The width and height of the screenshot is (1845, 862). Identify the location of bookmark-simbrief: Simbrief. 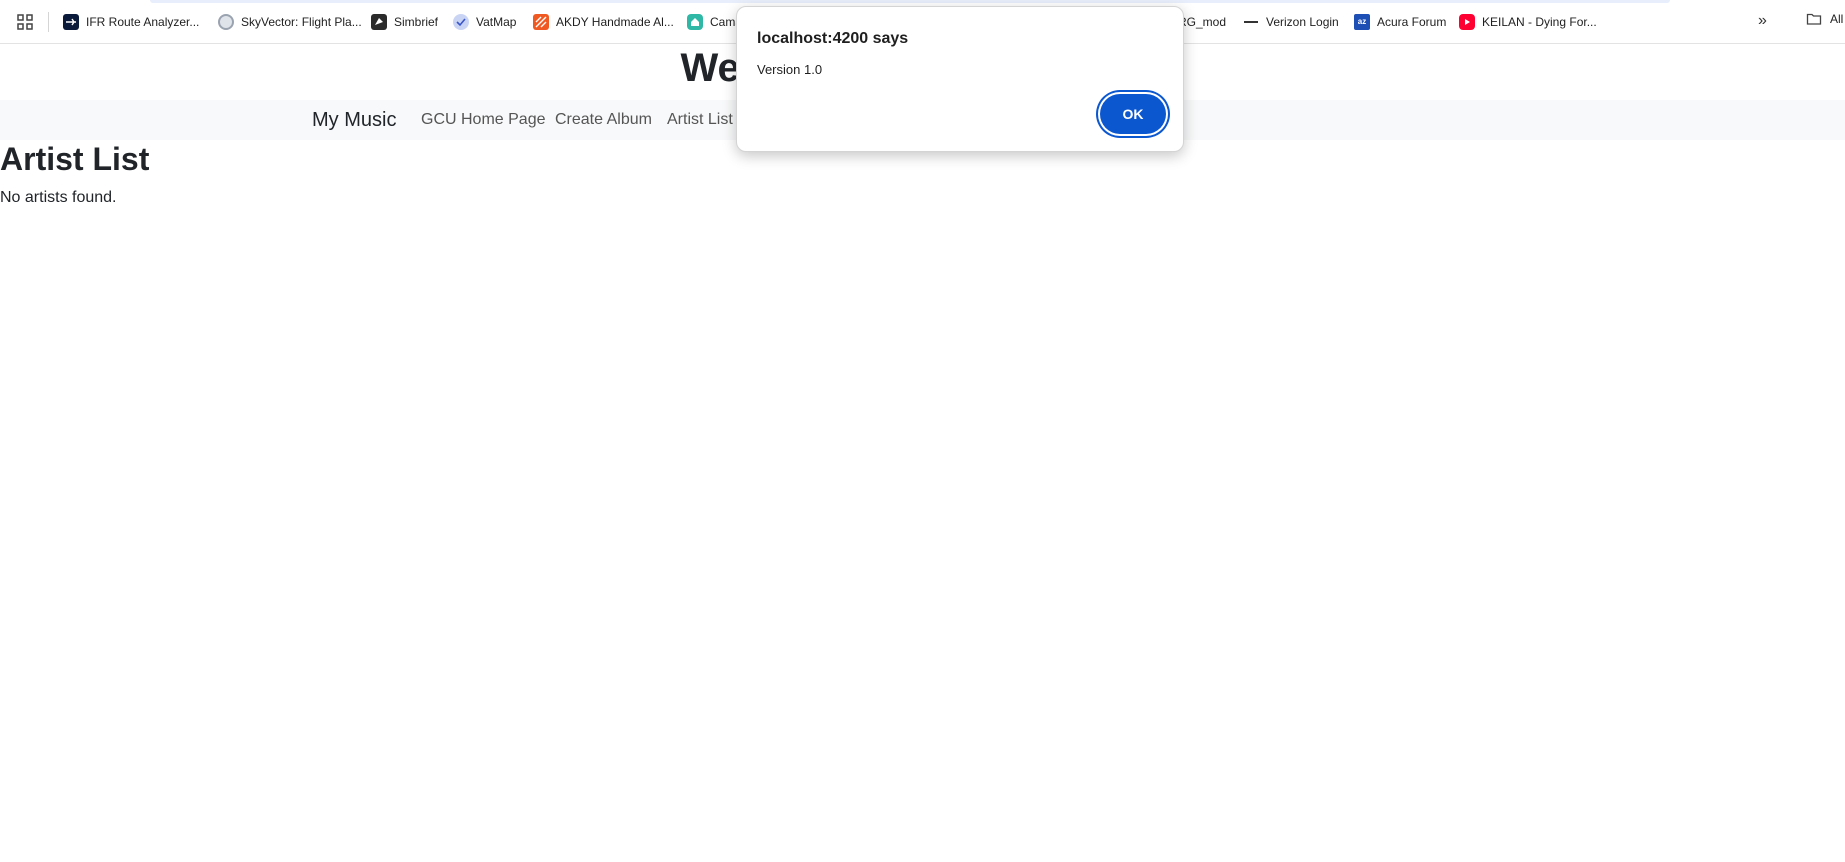
(404, 22).